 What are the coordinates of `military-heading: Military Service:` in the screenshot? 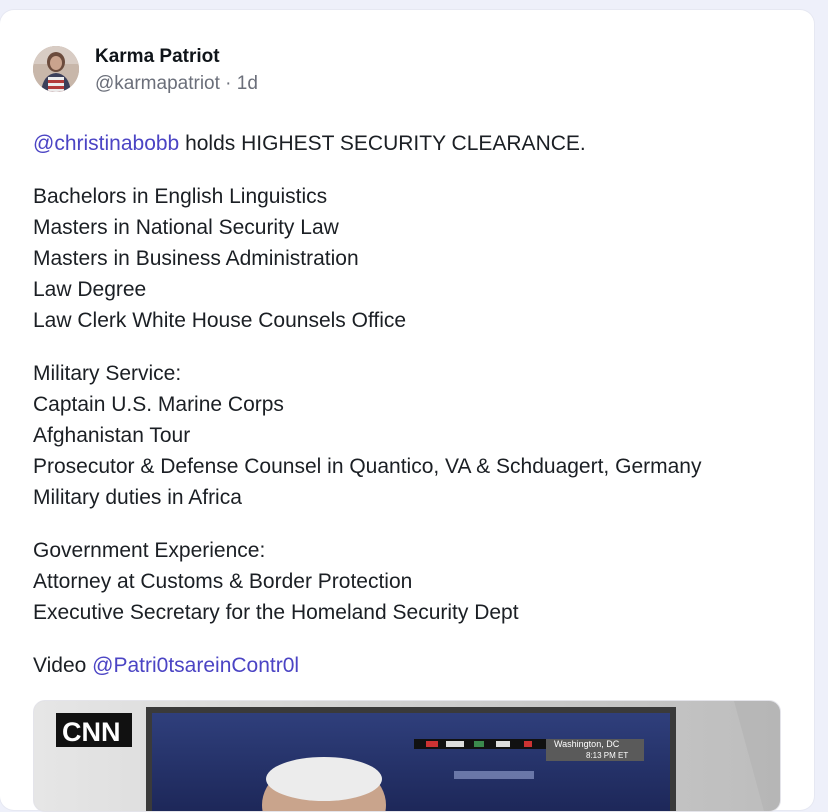 It's located at (107, 373).